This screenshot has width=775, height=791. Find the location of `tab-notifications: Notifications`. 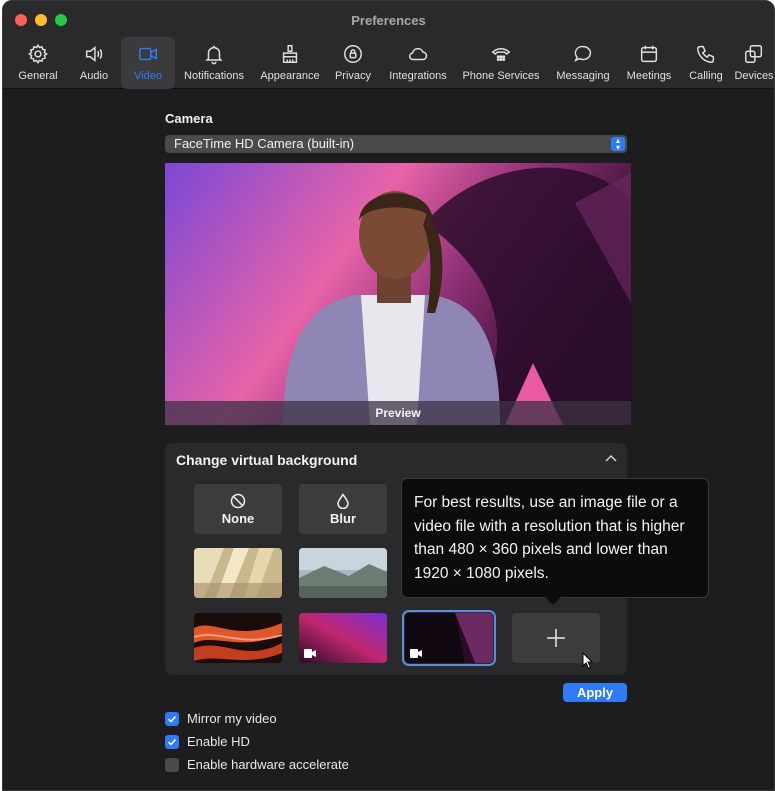

tab-notifications: Notifications is located at coordinates (214, 63).